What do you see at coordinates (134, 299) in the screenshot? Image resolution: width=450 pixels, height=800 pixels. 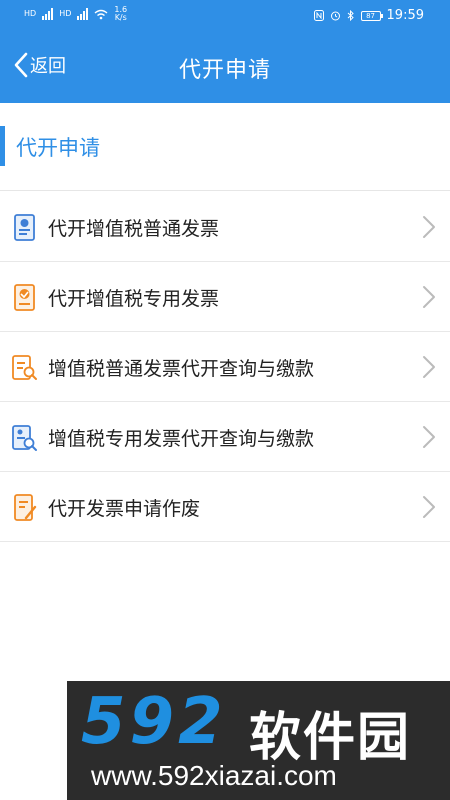 I see `menu-item-label: 代开增值税专用发票` at bounding box center [134, 299].